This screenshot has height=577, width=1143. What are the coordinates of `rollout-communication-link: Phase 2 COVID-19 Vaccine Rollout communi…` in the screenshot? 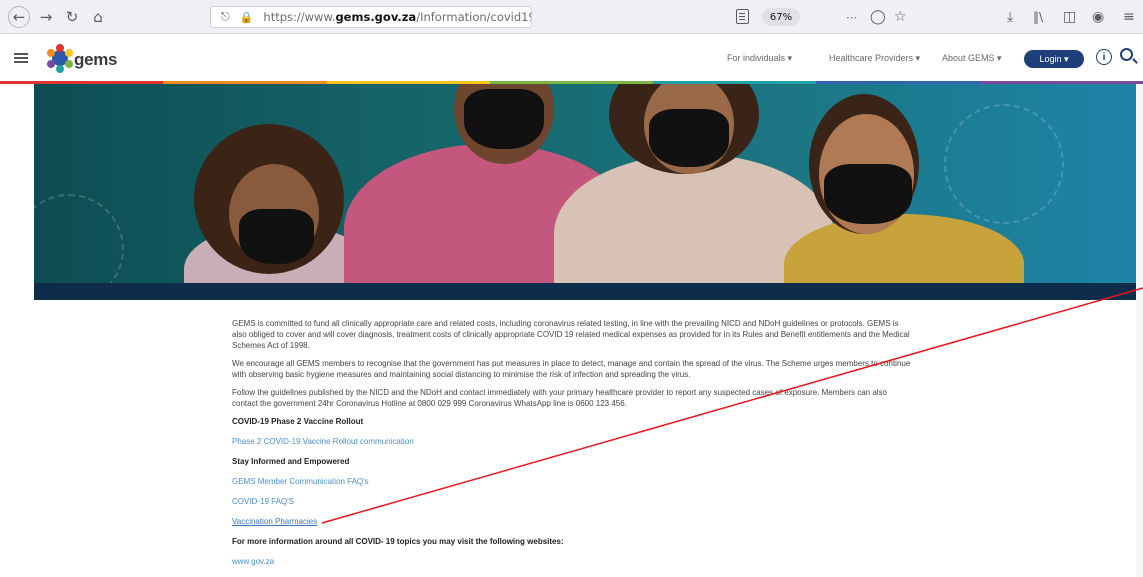 It's located at (572, 441).